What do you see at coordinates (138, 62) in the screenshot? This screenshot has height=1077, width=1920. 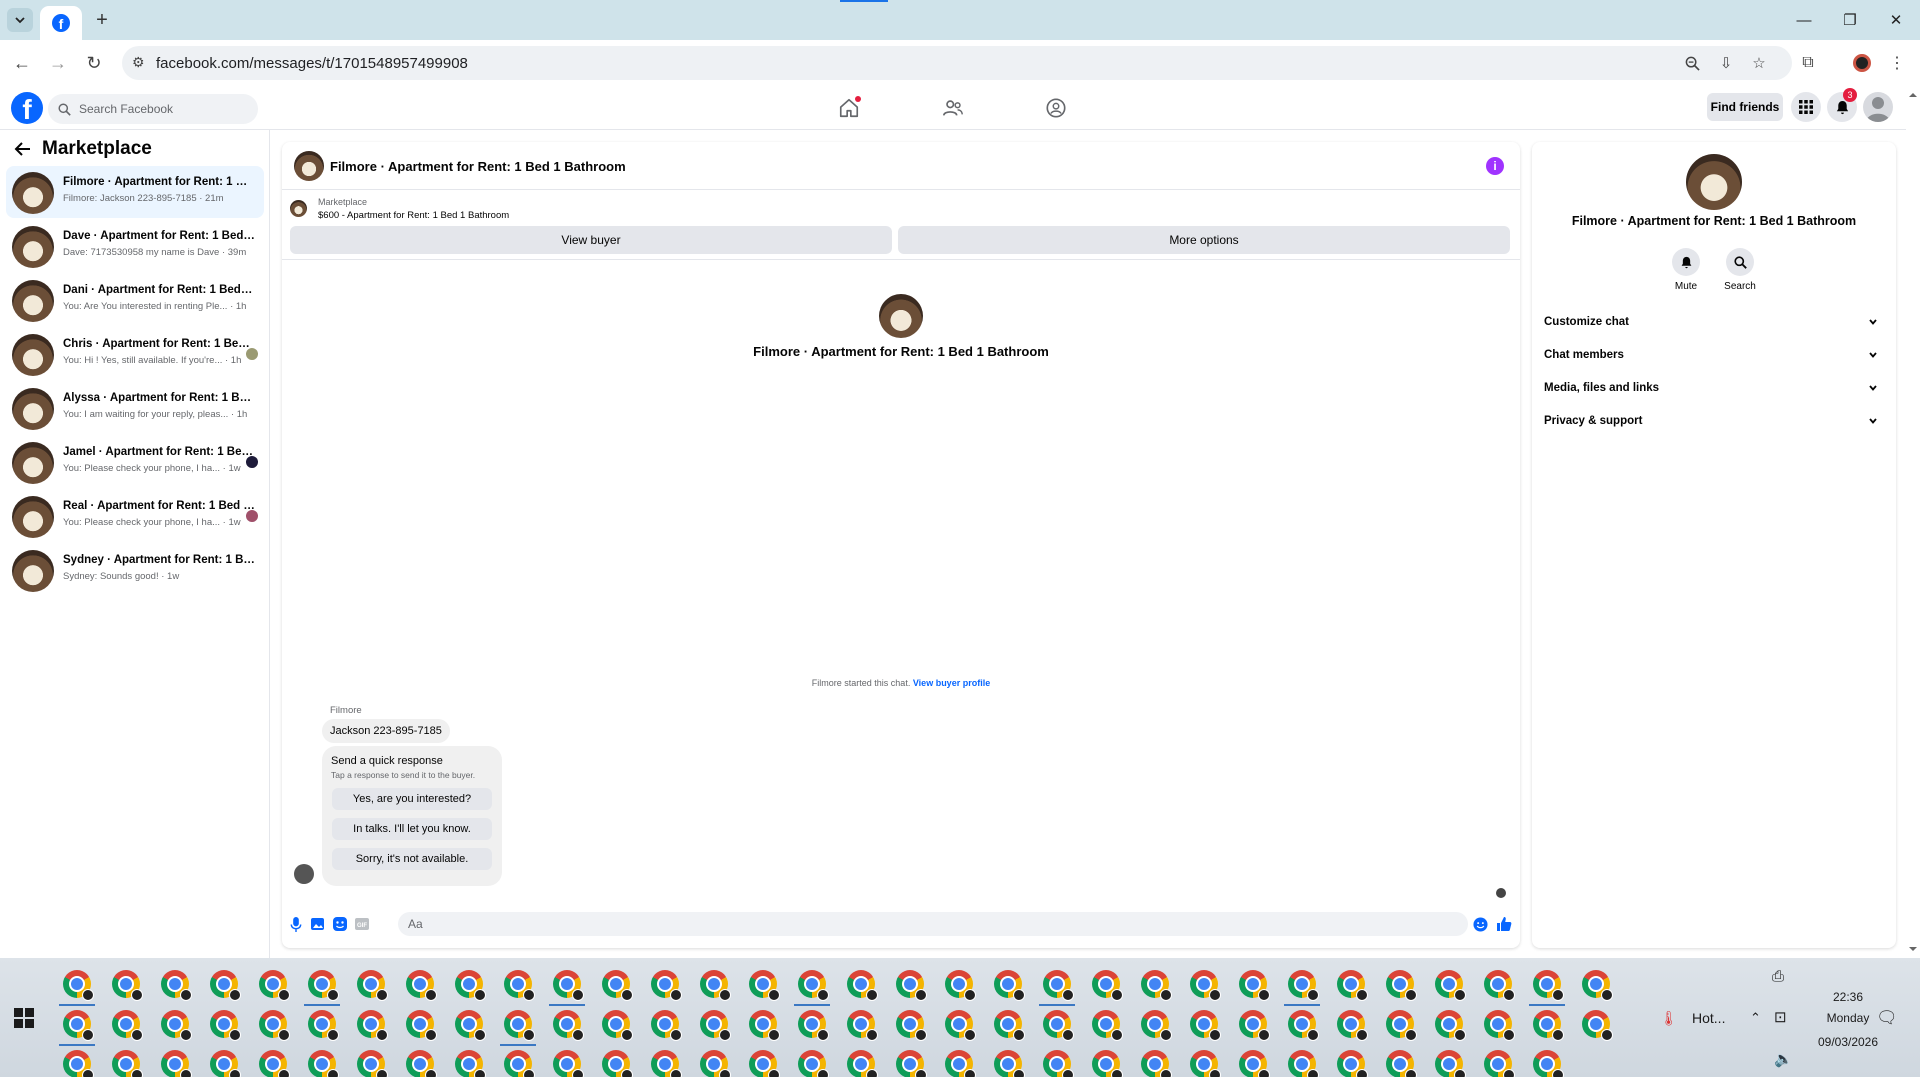 I see `site-info-icon: ⚙` at bounding box center [138, 62].